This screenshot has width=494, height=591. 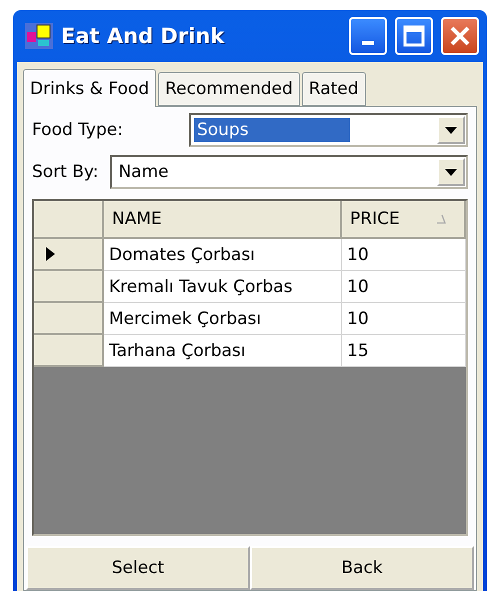 What do you see at coordinates (368, 43) in the screenshot?
I see `minimize-icon` at bounding box center [368, 43].